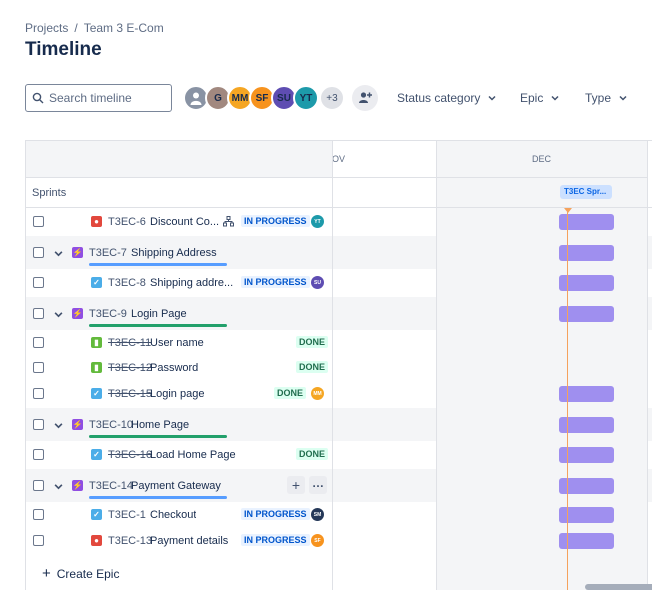  I want to click on assignee-avatar: SF, so click(317, 540).